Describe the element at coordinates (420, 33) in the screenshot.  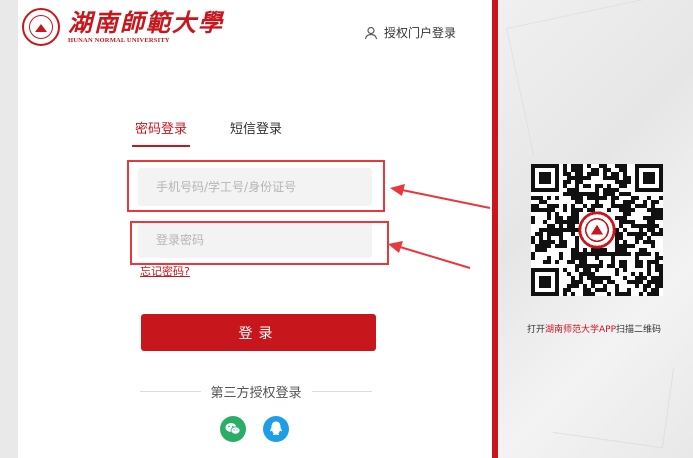
I see `portal-login-label: 授权门户登录` at that location.